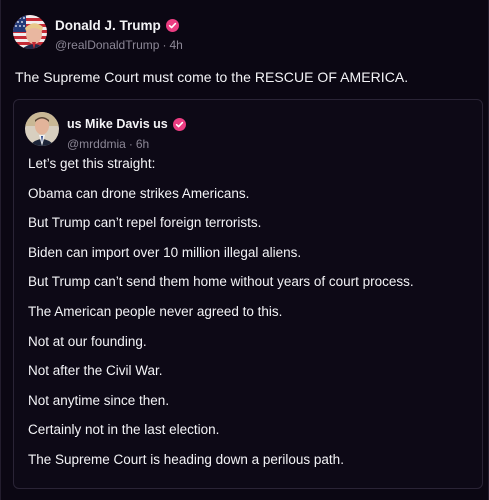  What do you see at coordinates (87, 341) in the screenshot?
I see `quoted-text-line: Not at our founding.` at bounding box center [87, 341].